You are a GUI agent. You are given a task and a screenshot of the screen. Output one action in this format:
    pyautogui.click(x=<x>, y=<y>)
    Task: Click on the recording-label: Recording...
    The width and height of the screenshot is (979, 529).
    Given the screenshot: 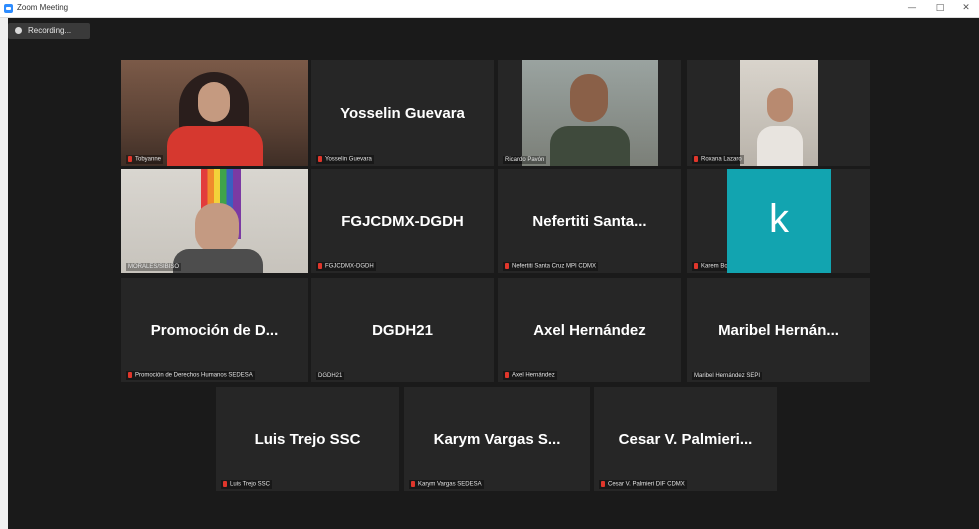 What is the action you would take?
    pyautogui.click(x=50, y=30)
    